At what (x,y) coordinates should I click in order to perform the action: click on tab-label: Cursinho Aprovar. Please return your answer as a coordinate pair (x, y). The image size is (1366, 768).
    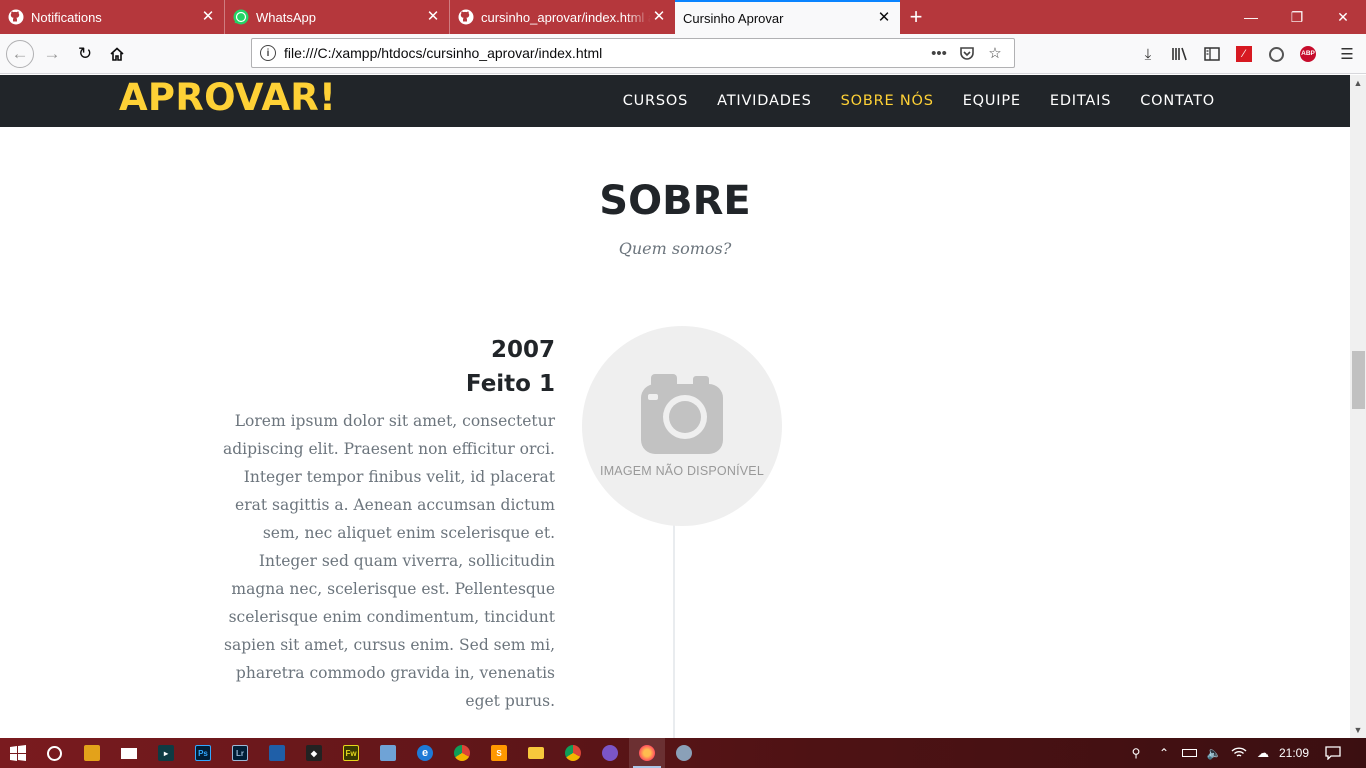
    Looking at the image, I should click on (733, 18).